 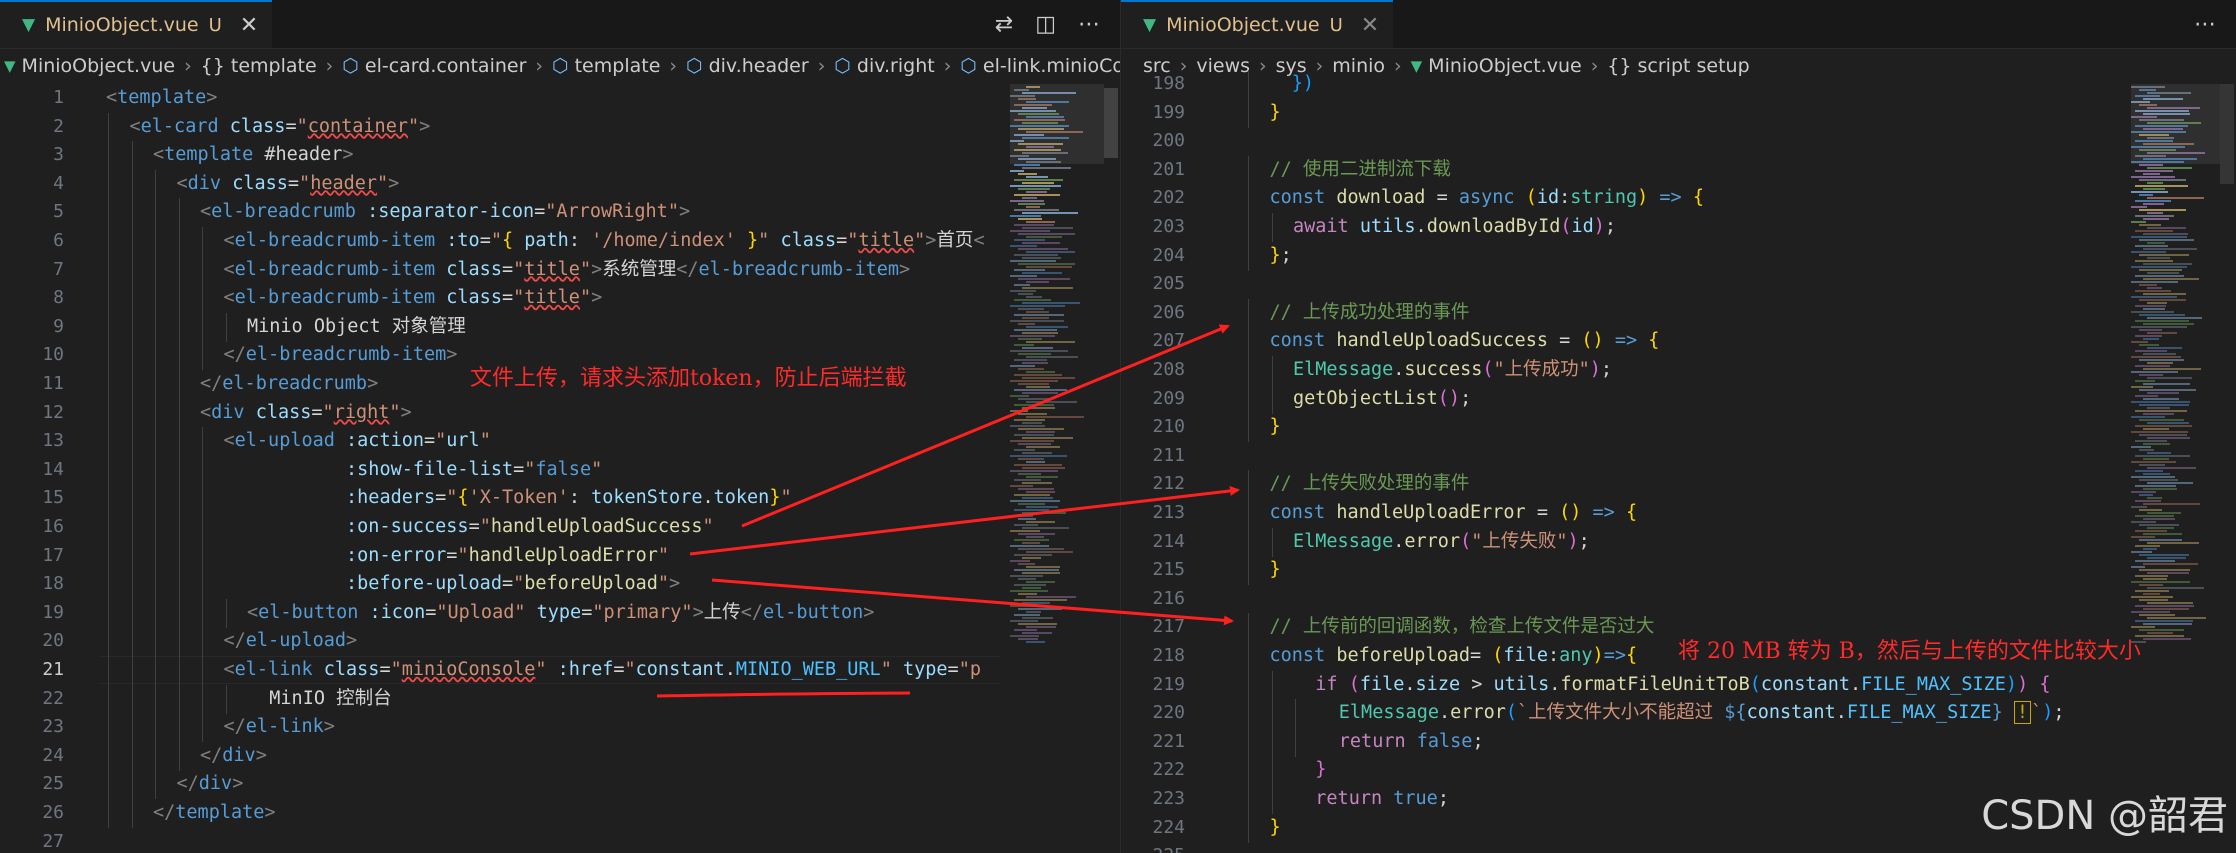 I want to click on breadcrumb-item: views, so click(x=1223, y=66).